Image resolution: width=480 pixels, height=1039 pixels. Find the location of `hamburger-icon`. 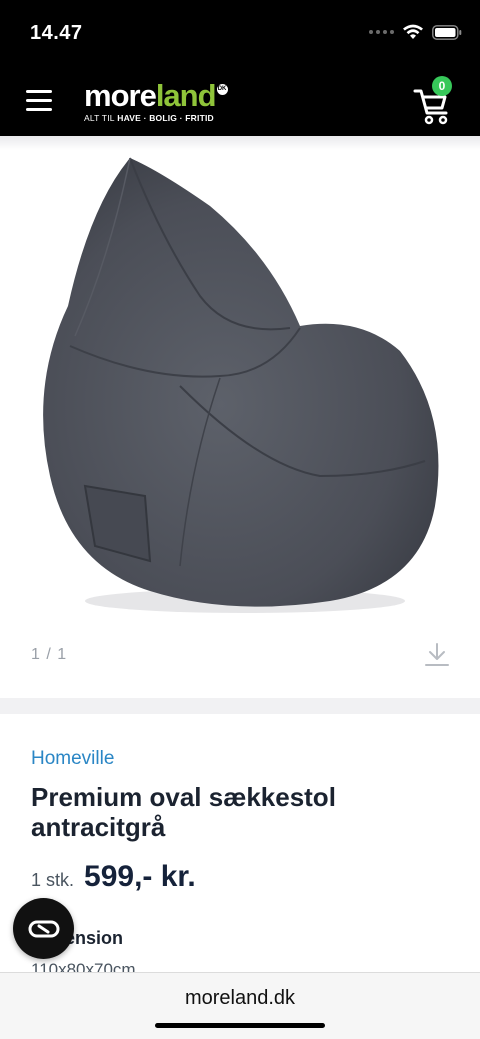

hamburger-icon is located at coordinates (39, 91).